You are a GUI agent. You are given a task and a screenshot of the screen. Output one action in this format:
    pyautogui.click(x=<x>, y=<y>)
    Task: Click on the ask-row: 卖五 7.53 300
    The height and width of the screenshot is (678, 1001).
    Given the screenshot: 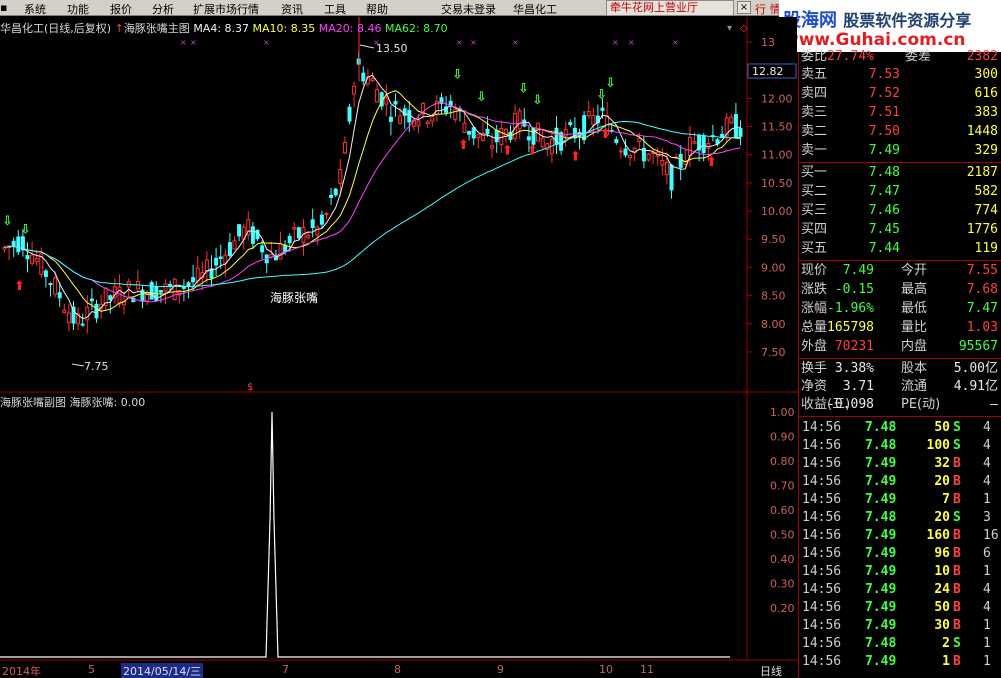 What is the action you would take?
    pyautogui.click(x=900, y=75)
    